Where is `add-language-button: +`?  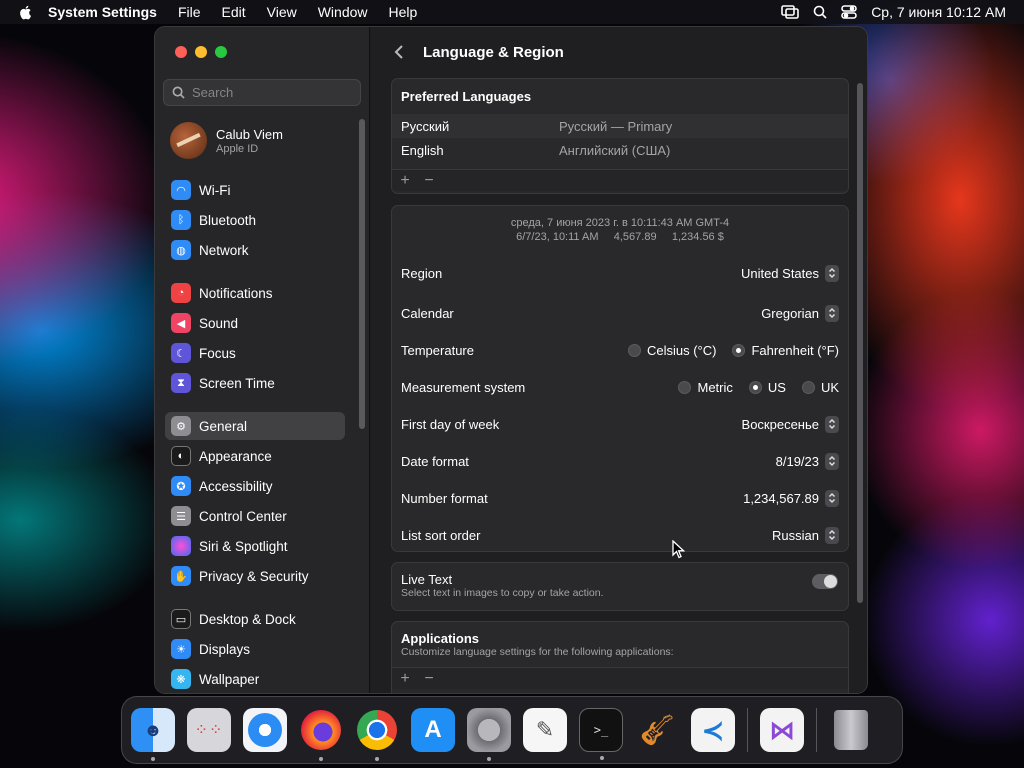
add-language-button: + is located at coordinates (405, 181).